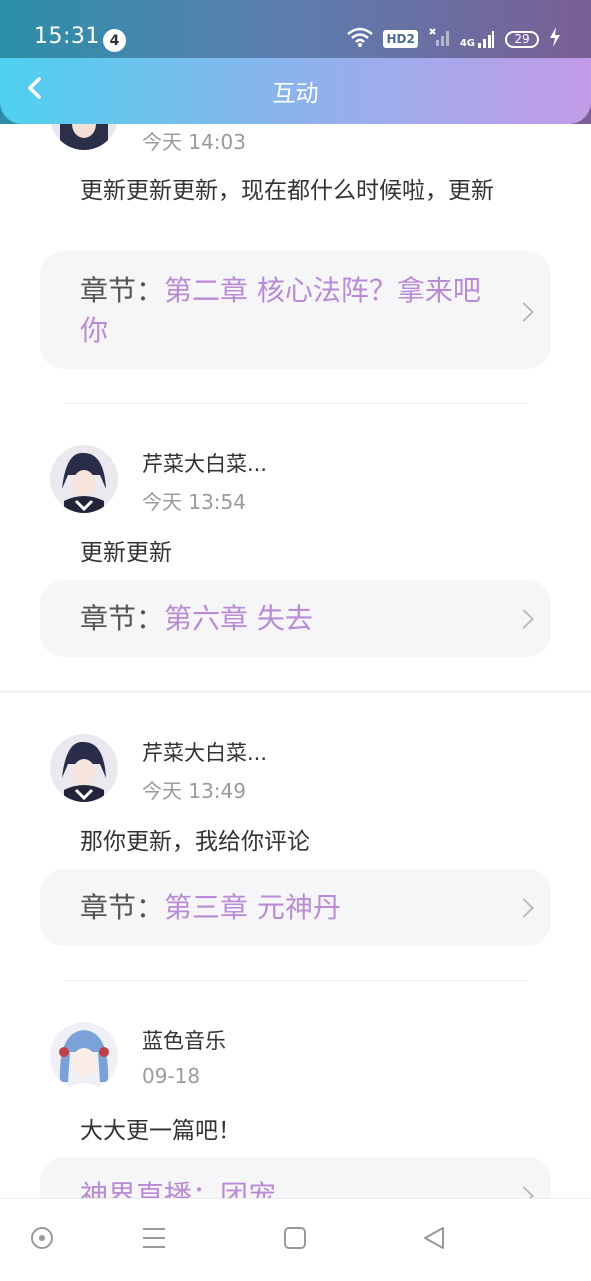  I want to click on menu-button, so click(154, 1240).